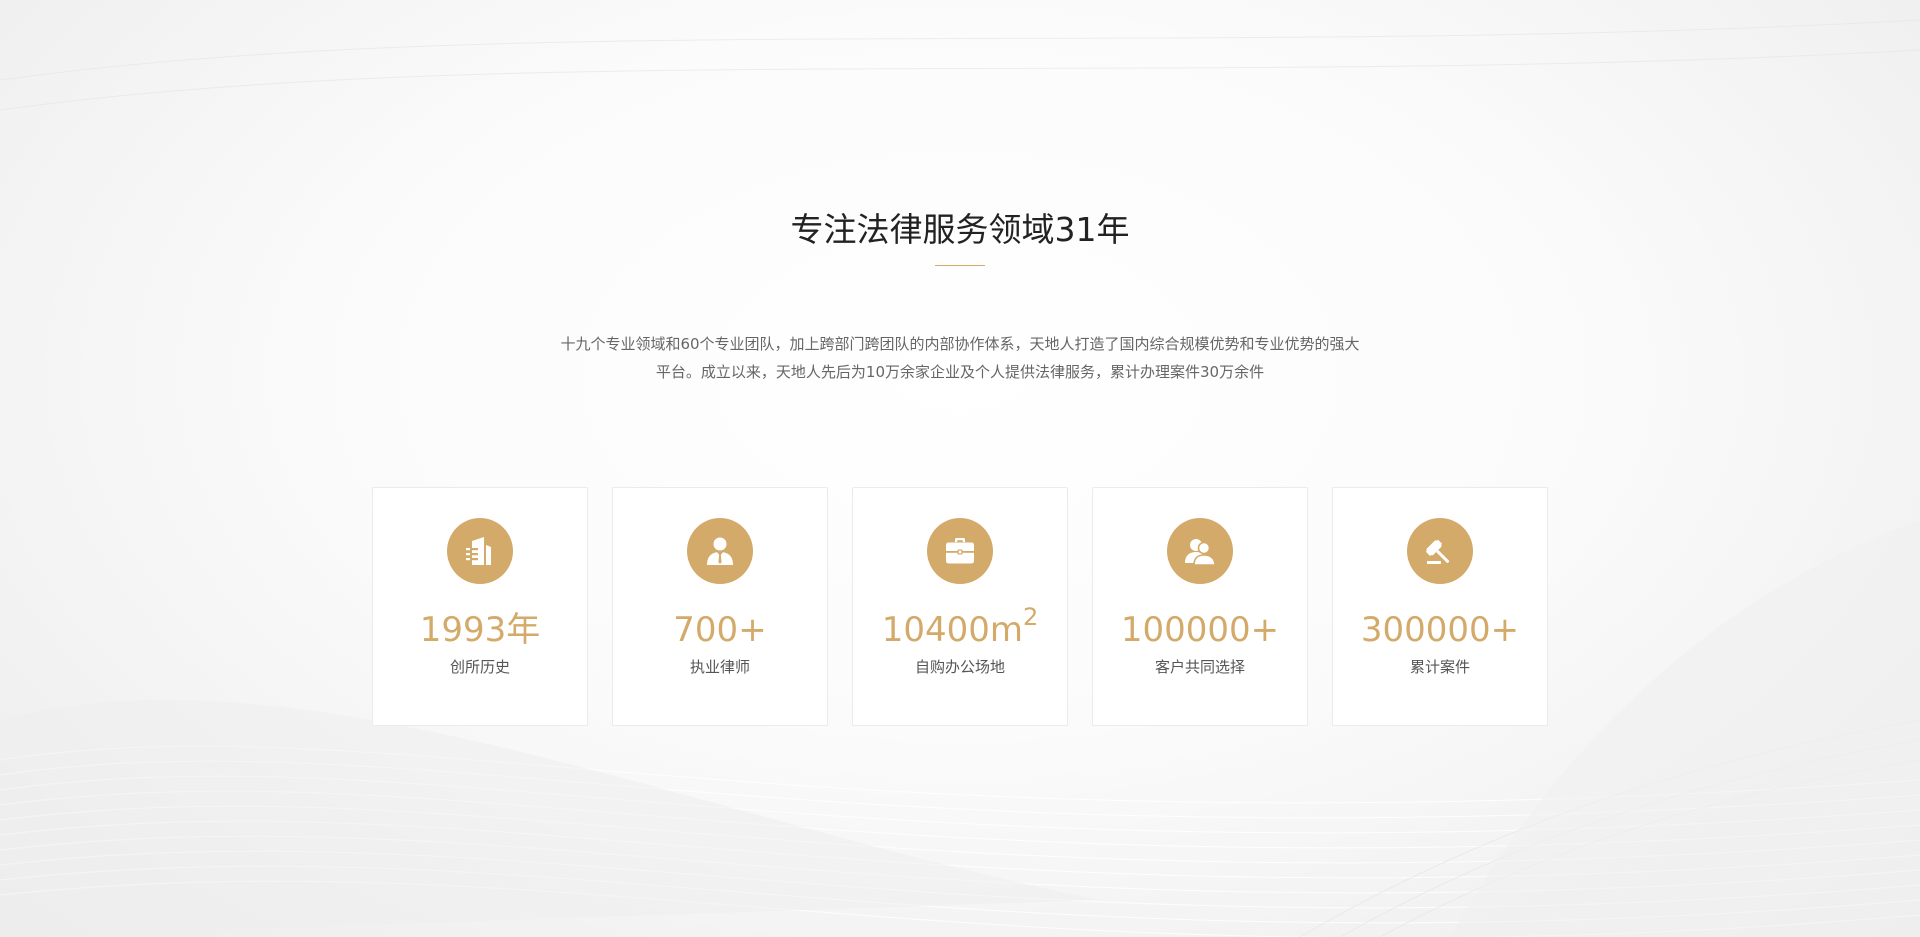 The image size is (1920, 937). I want to click on stat-value: 300000+, so click(1440, 630).